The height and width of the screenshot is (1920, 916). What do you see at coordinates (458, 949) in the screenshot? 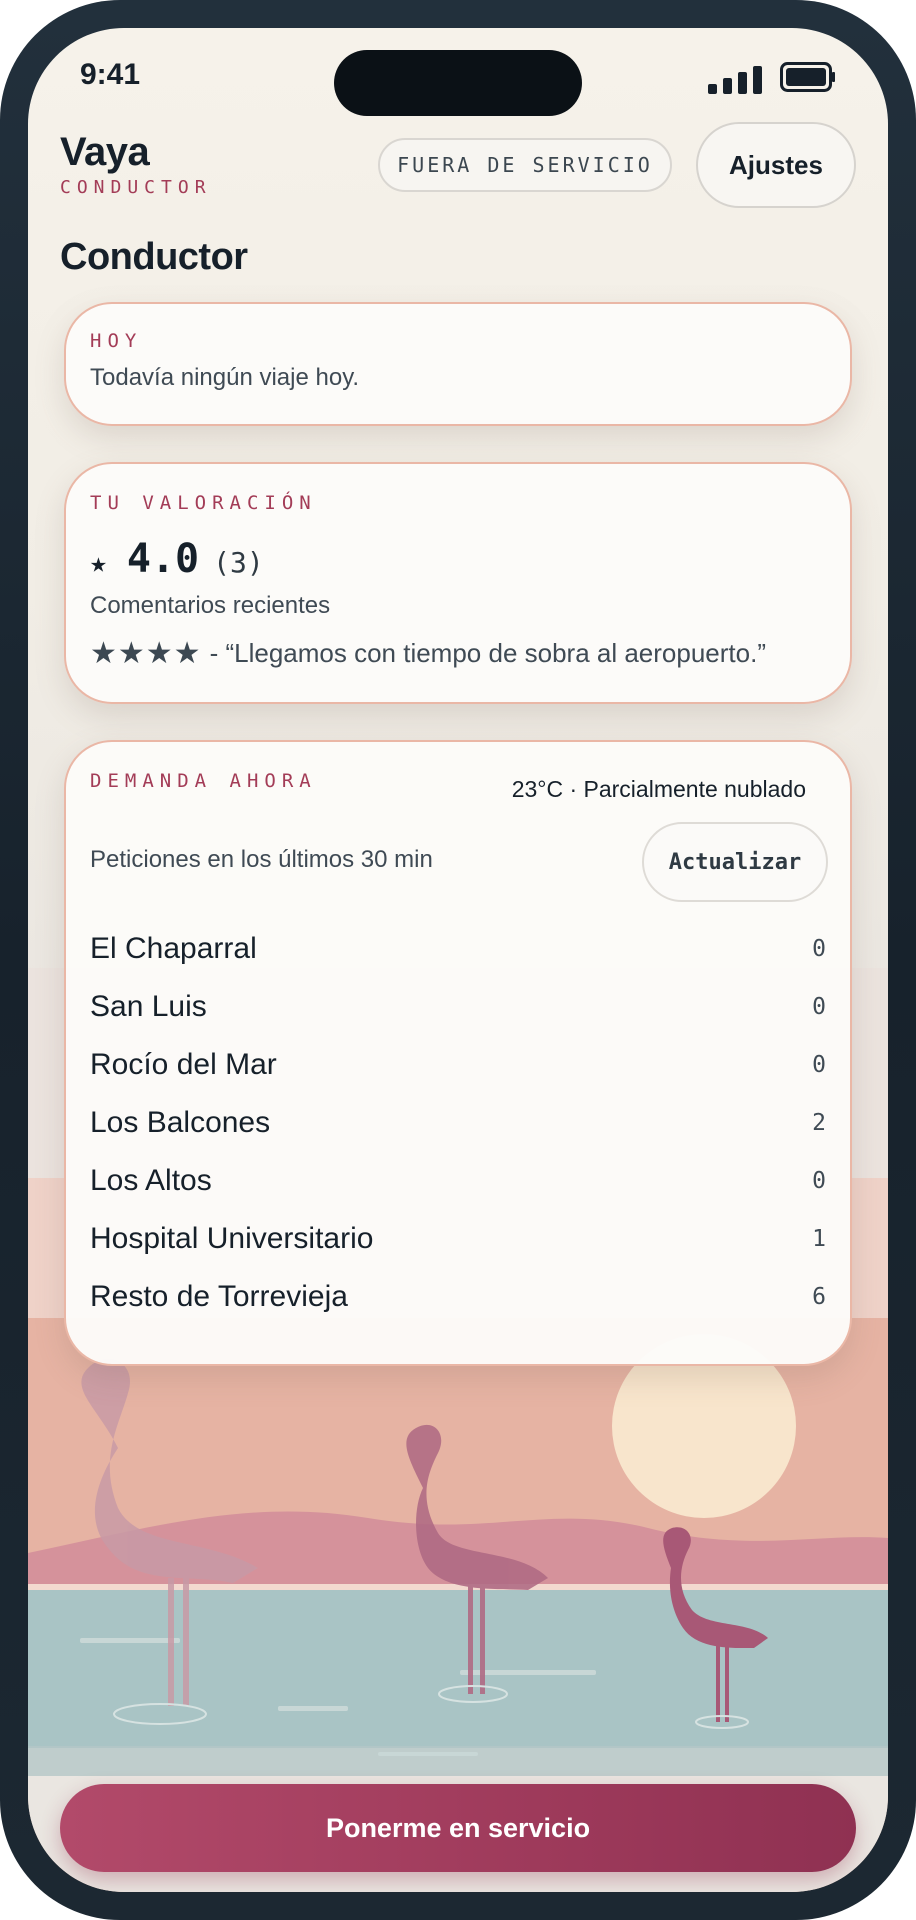
I see `zone-row: El Chaparral 0` at bounding box center [458, 949].